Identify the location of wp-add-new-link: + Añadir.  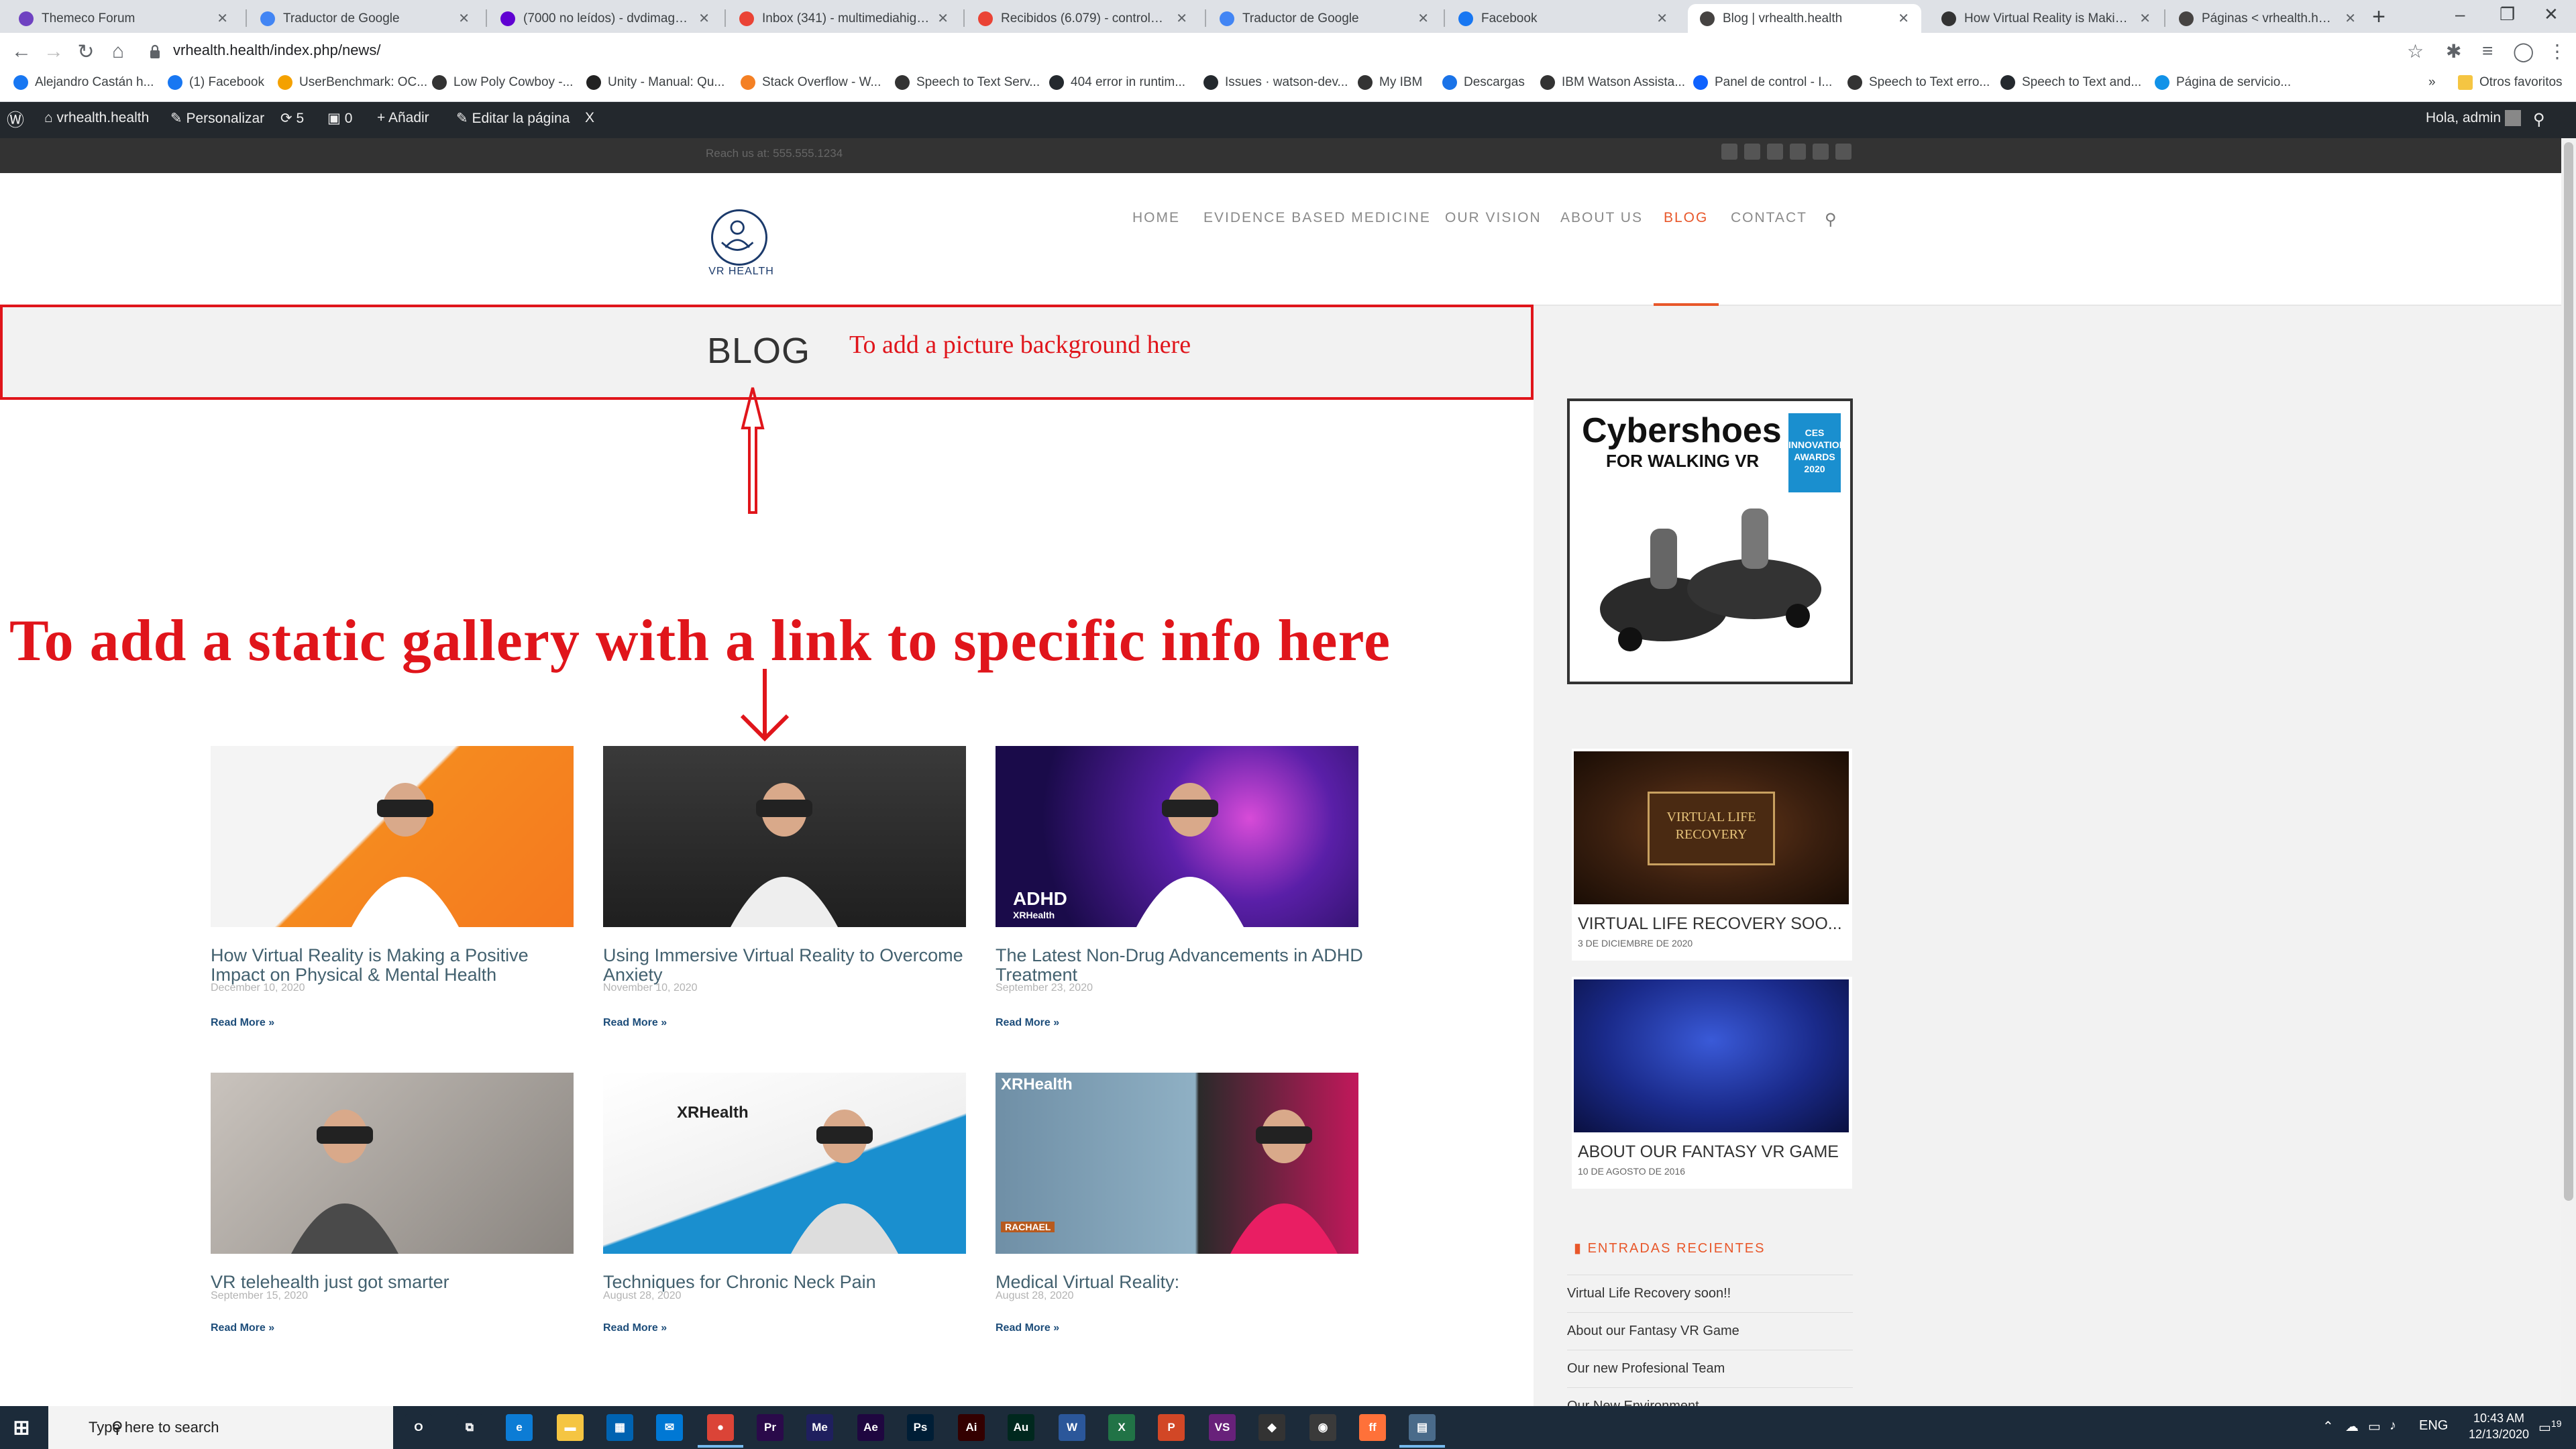
(403, 118).